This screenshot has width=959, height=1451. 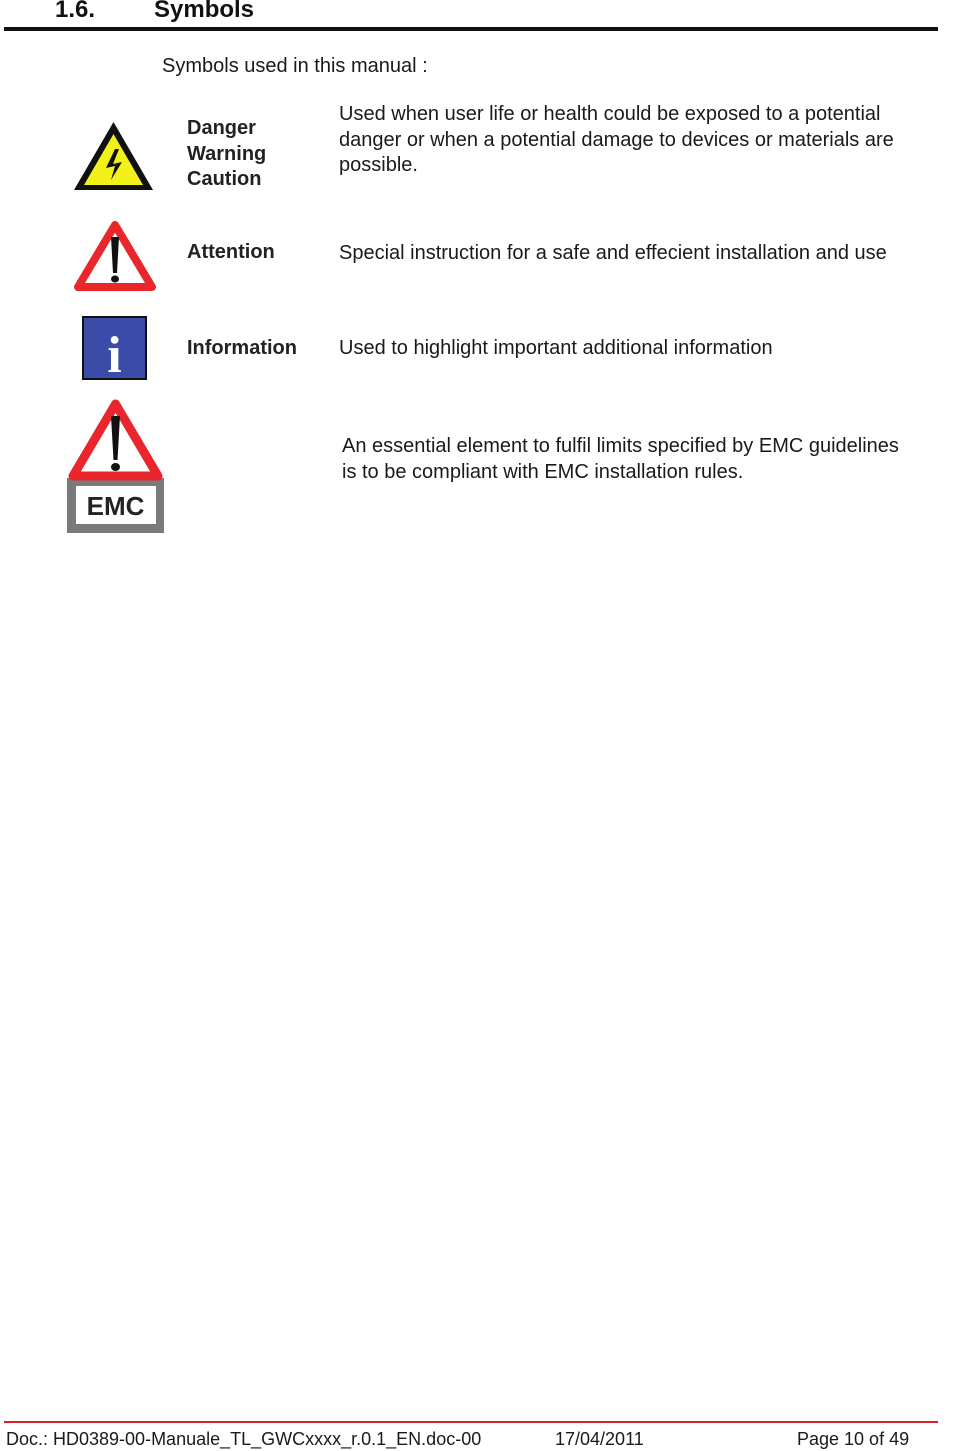 I want to click on section-title: Symbols, so click(x=204, y=11).